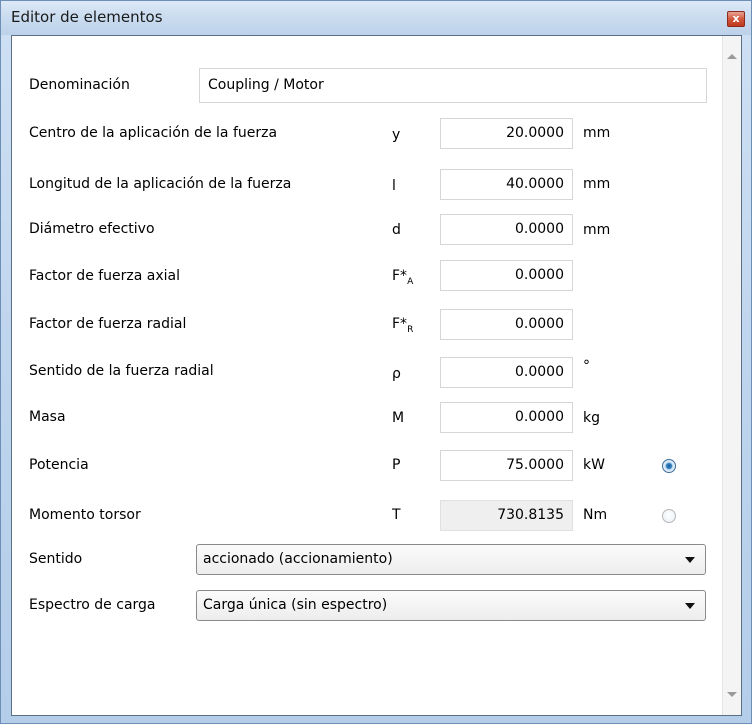 The height and width of the screenshot is (724, 752). What do you see at coordinates (506, 324) in the screenshot?
I see `factor-radial-input: 0.0000` at bounding box center [506, 324].